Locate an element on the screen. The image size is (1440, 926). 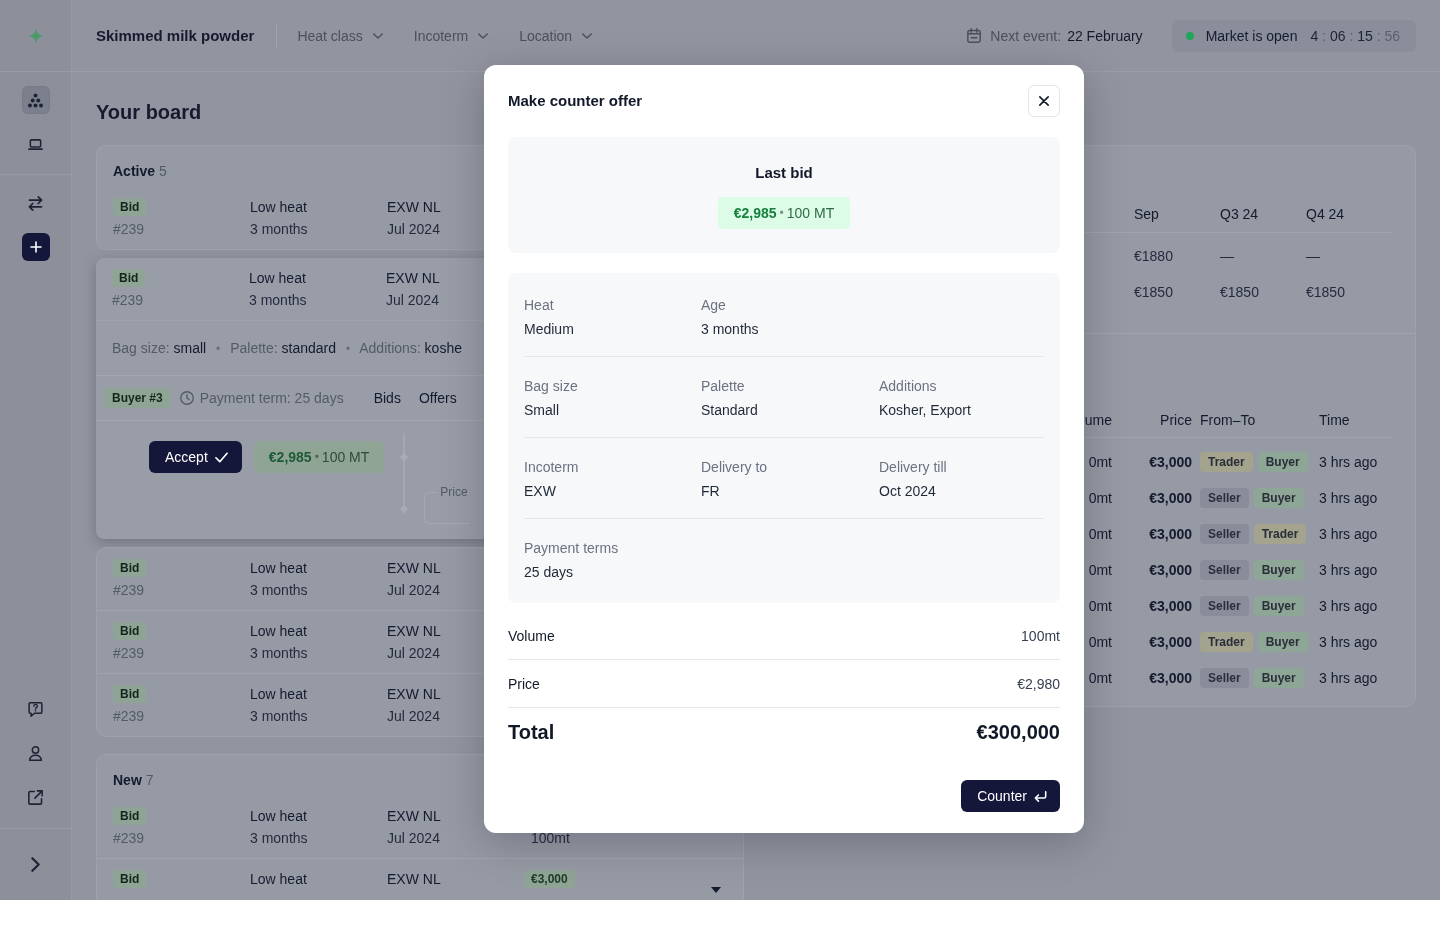
return-arrow-icon is located at coordinates (1040, 796).